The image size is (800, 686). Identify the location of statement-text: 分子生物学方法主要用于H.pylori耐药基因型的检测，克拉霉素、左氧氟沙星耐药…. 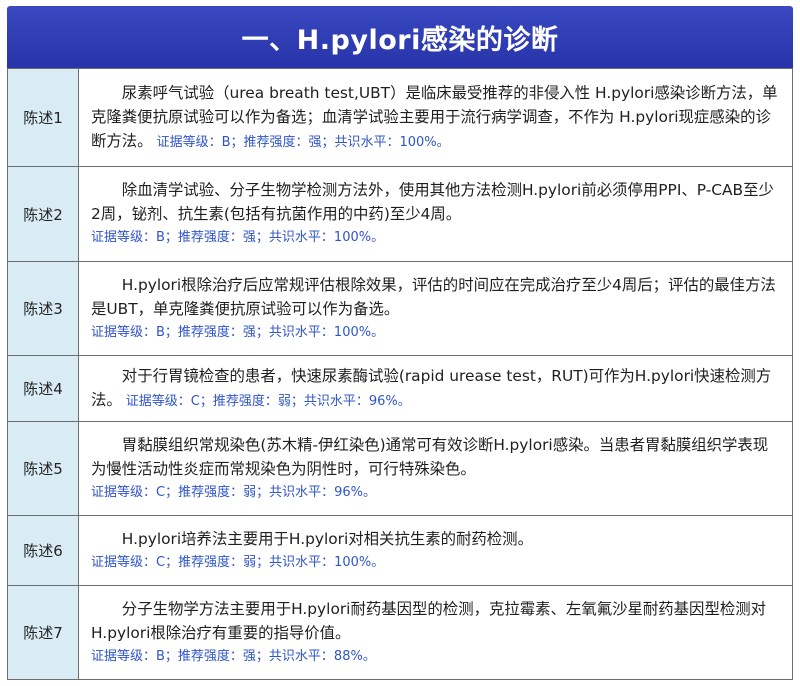
(429, 620).